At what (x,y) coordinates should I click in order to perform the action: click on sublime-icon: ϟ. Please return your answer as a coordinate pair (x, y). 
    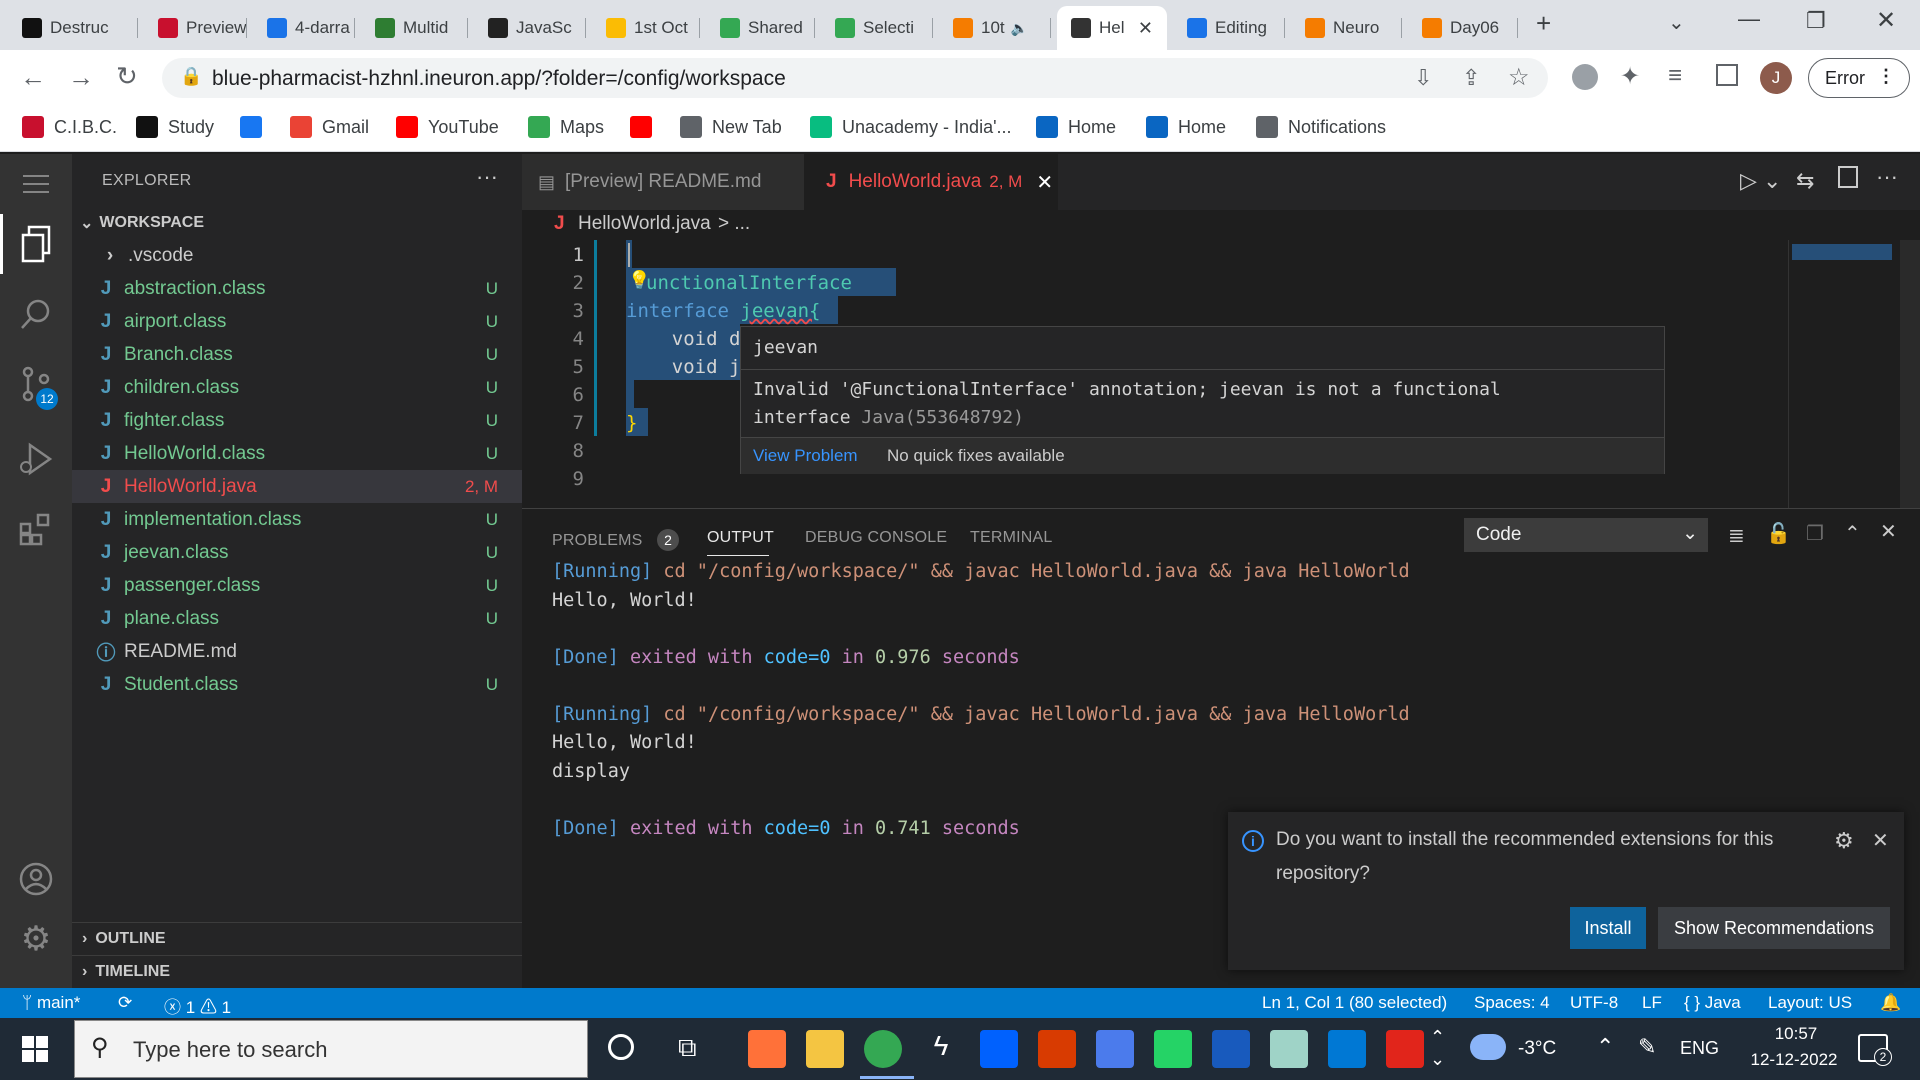
    Looking at the image, I should click on (941, 1049).